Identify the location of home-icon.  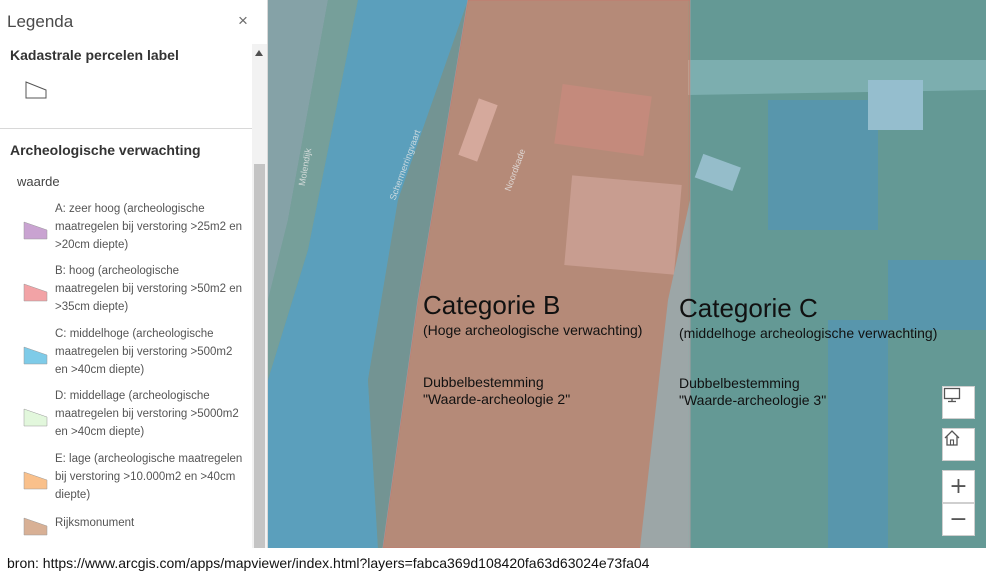
(952, 438).